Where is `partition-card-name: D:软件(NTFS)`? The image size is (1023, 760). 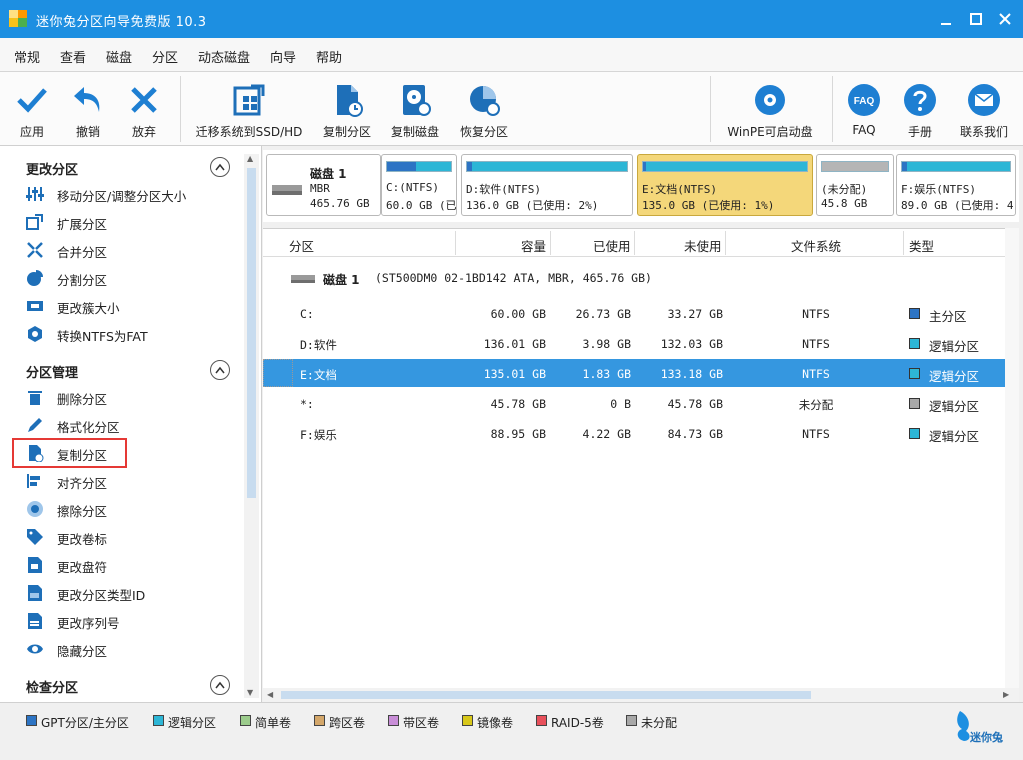
partition-card-name: D:软件(NTFS) is located at coordinates (503, 189).